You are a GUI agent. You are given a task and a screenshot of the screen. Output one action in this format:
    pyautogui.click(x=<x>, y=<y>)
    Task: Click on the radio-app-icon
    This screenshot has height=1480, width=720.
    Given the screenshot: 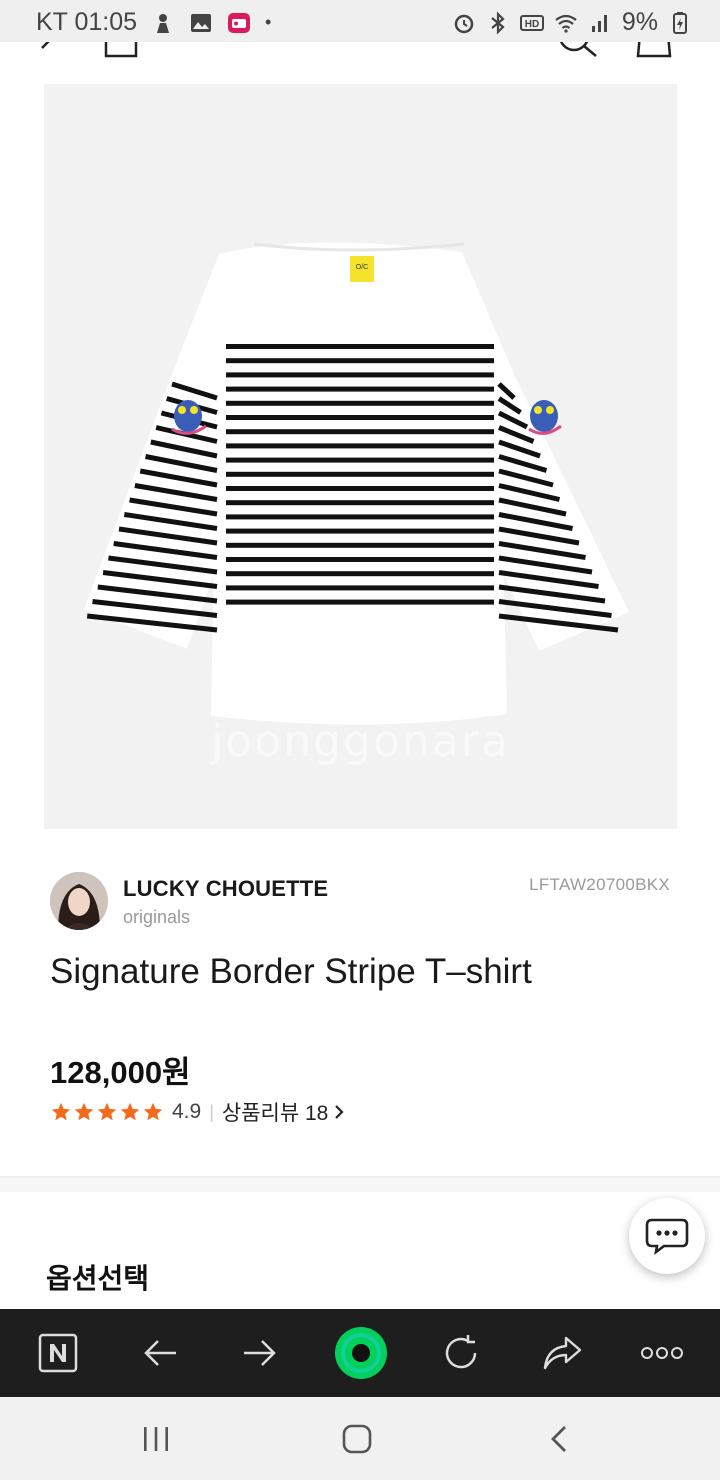 What is the action you would take?
    pyautogui.click(x=239, y=22)
    